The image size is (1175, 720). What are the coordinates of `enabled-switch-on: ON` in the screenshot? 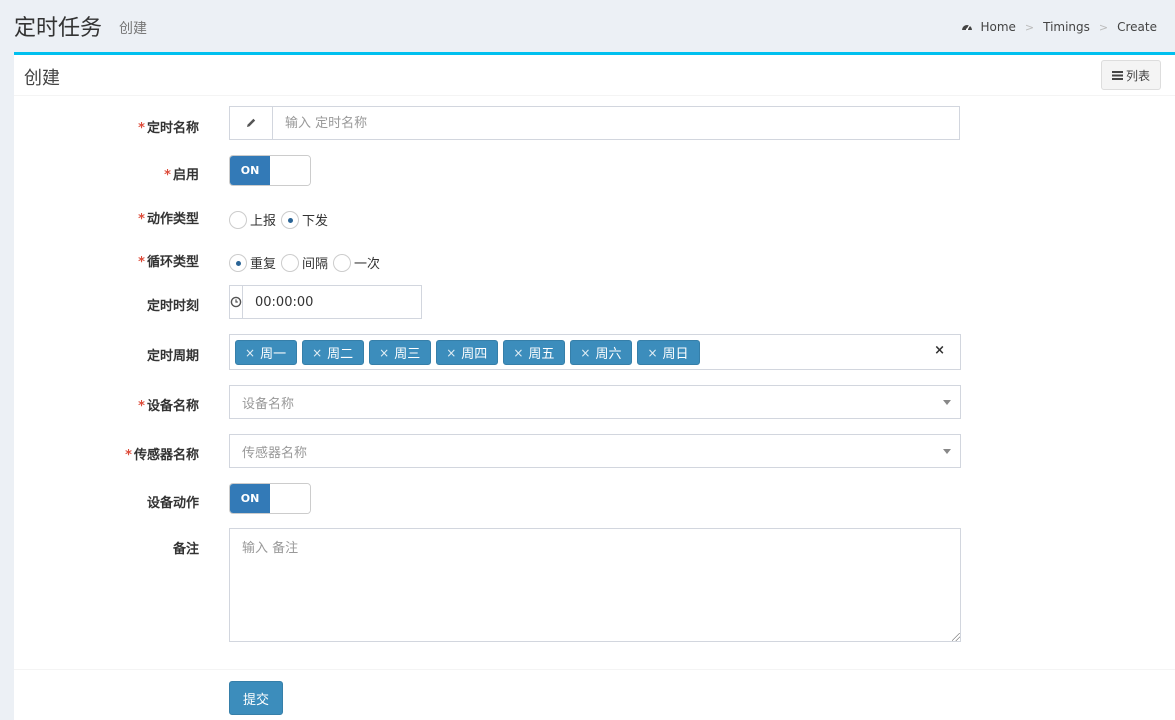 It's located at (250, 170).